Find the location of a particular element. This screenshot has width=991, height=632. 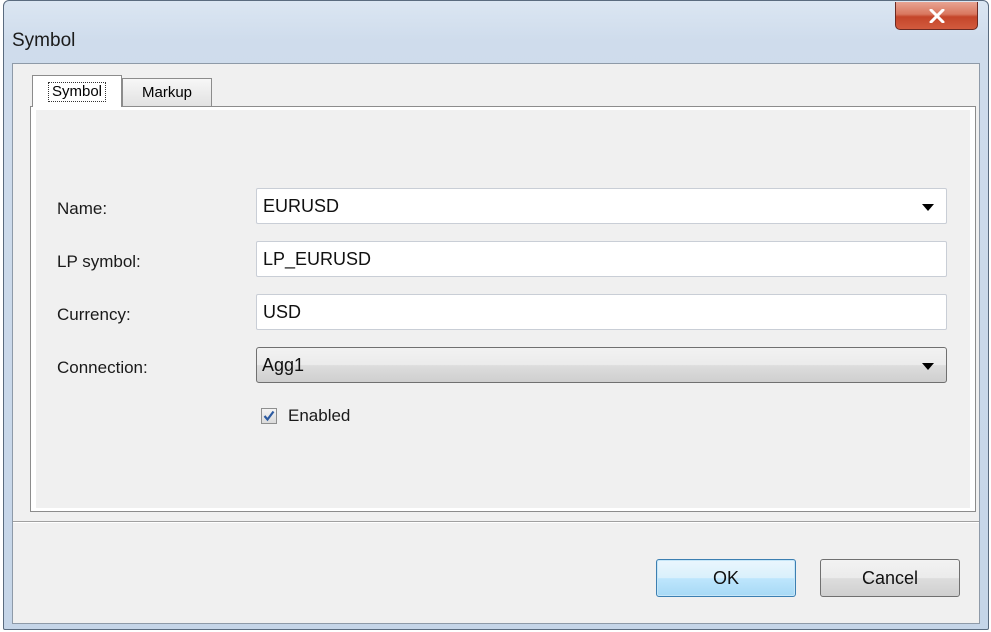

tab-markup: Markup is located at coordinates (167, 92).